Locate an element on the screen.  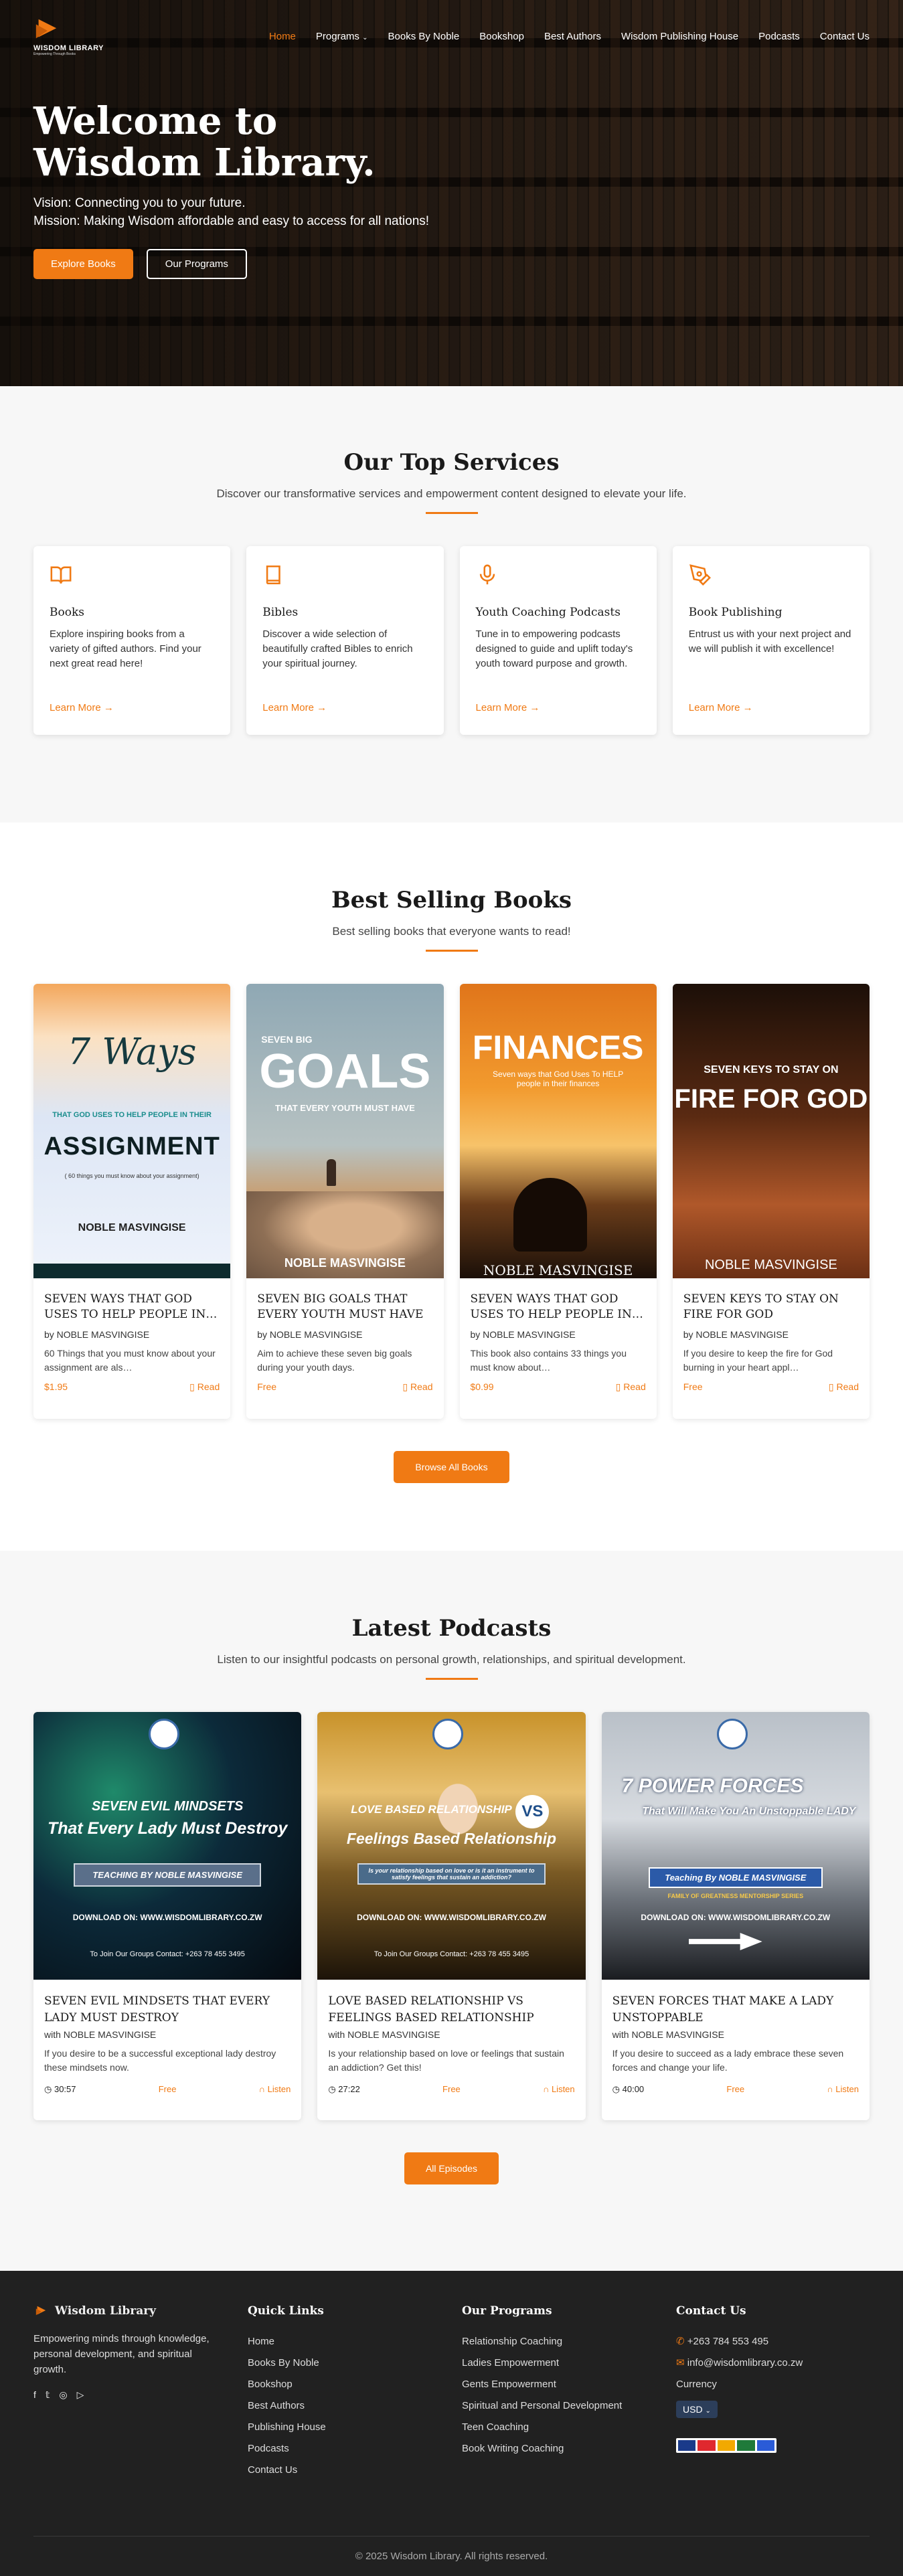
cover-text: SEVEN EVIL MINDSETS is located at coordinates (167, 1806).